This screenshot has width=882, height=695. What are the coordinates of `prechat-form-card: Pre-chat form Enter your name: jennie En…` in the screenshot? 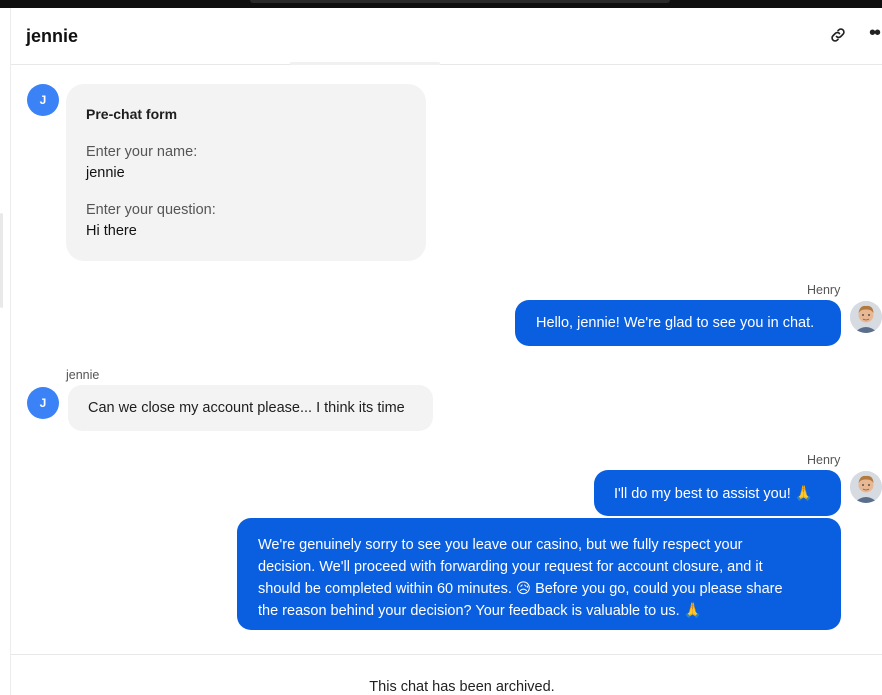 It's located at (246, 172).